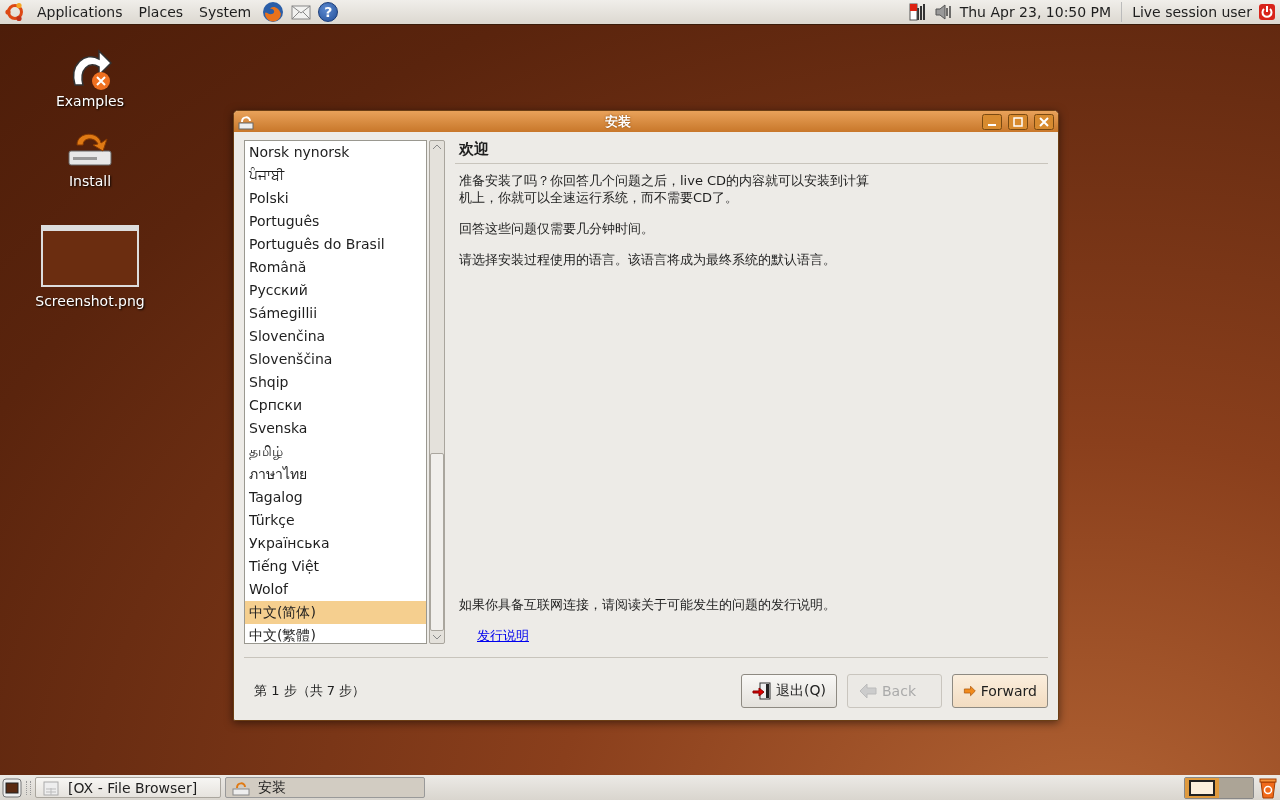  What do you see at coordinates (1035, 12) in the screenshot?
I see `clock: Thu Apr 23, 10:50 PM` at bounding box center [1035, 12].